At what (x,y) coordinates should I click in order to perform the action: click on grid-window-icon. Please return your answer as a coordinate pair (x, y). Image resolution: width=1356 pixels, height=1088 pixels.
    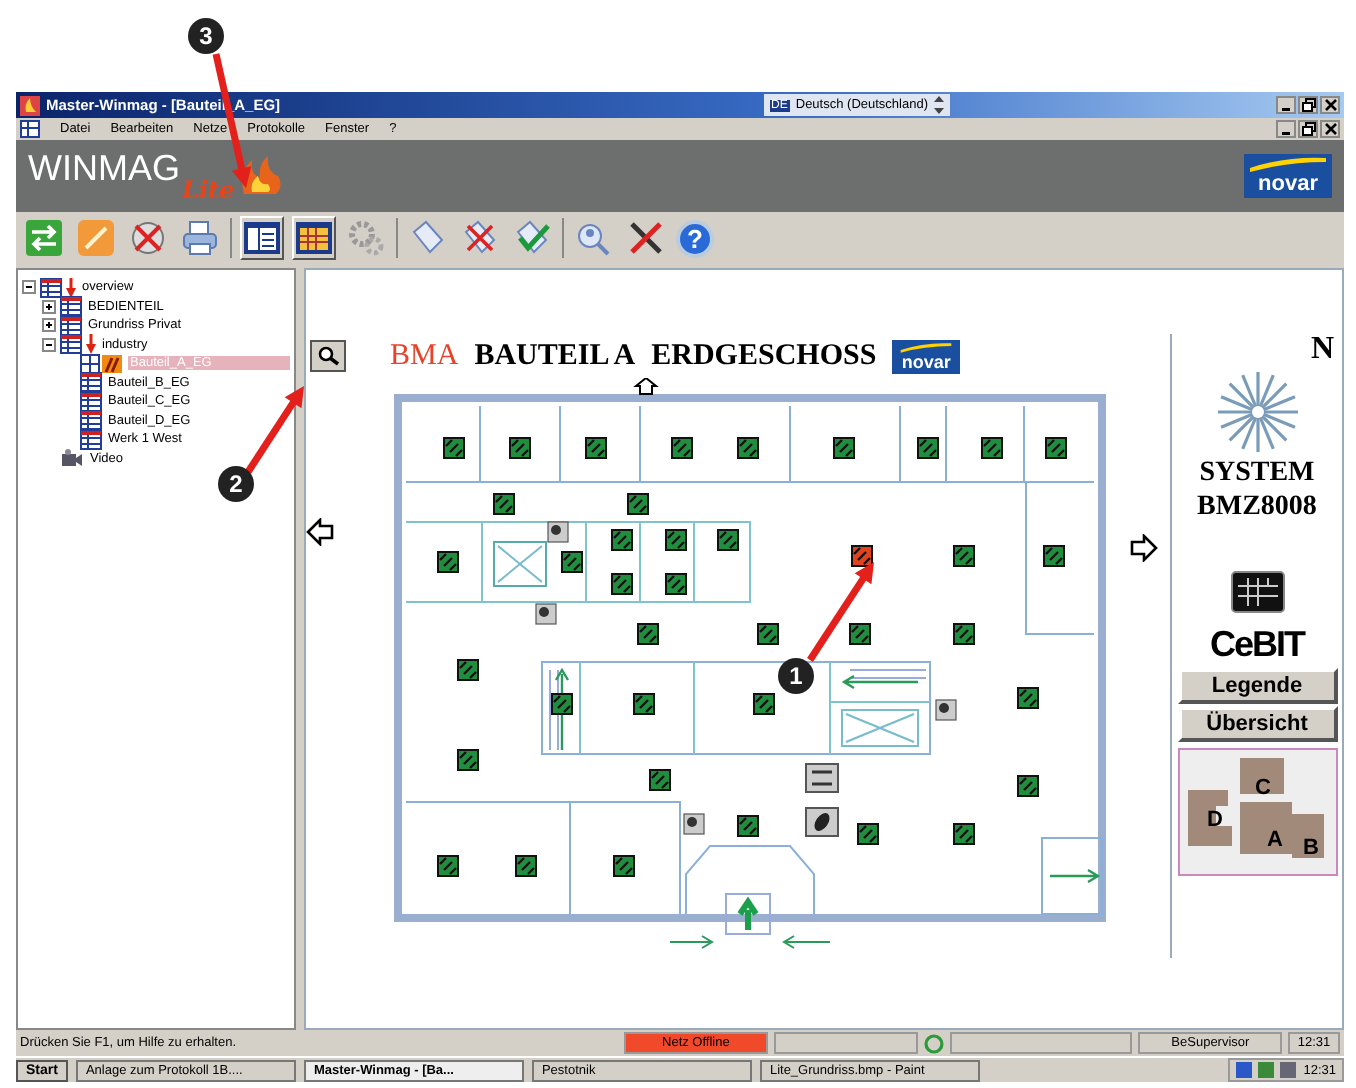
    Looking at the image, I should click on (314, 238).